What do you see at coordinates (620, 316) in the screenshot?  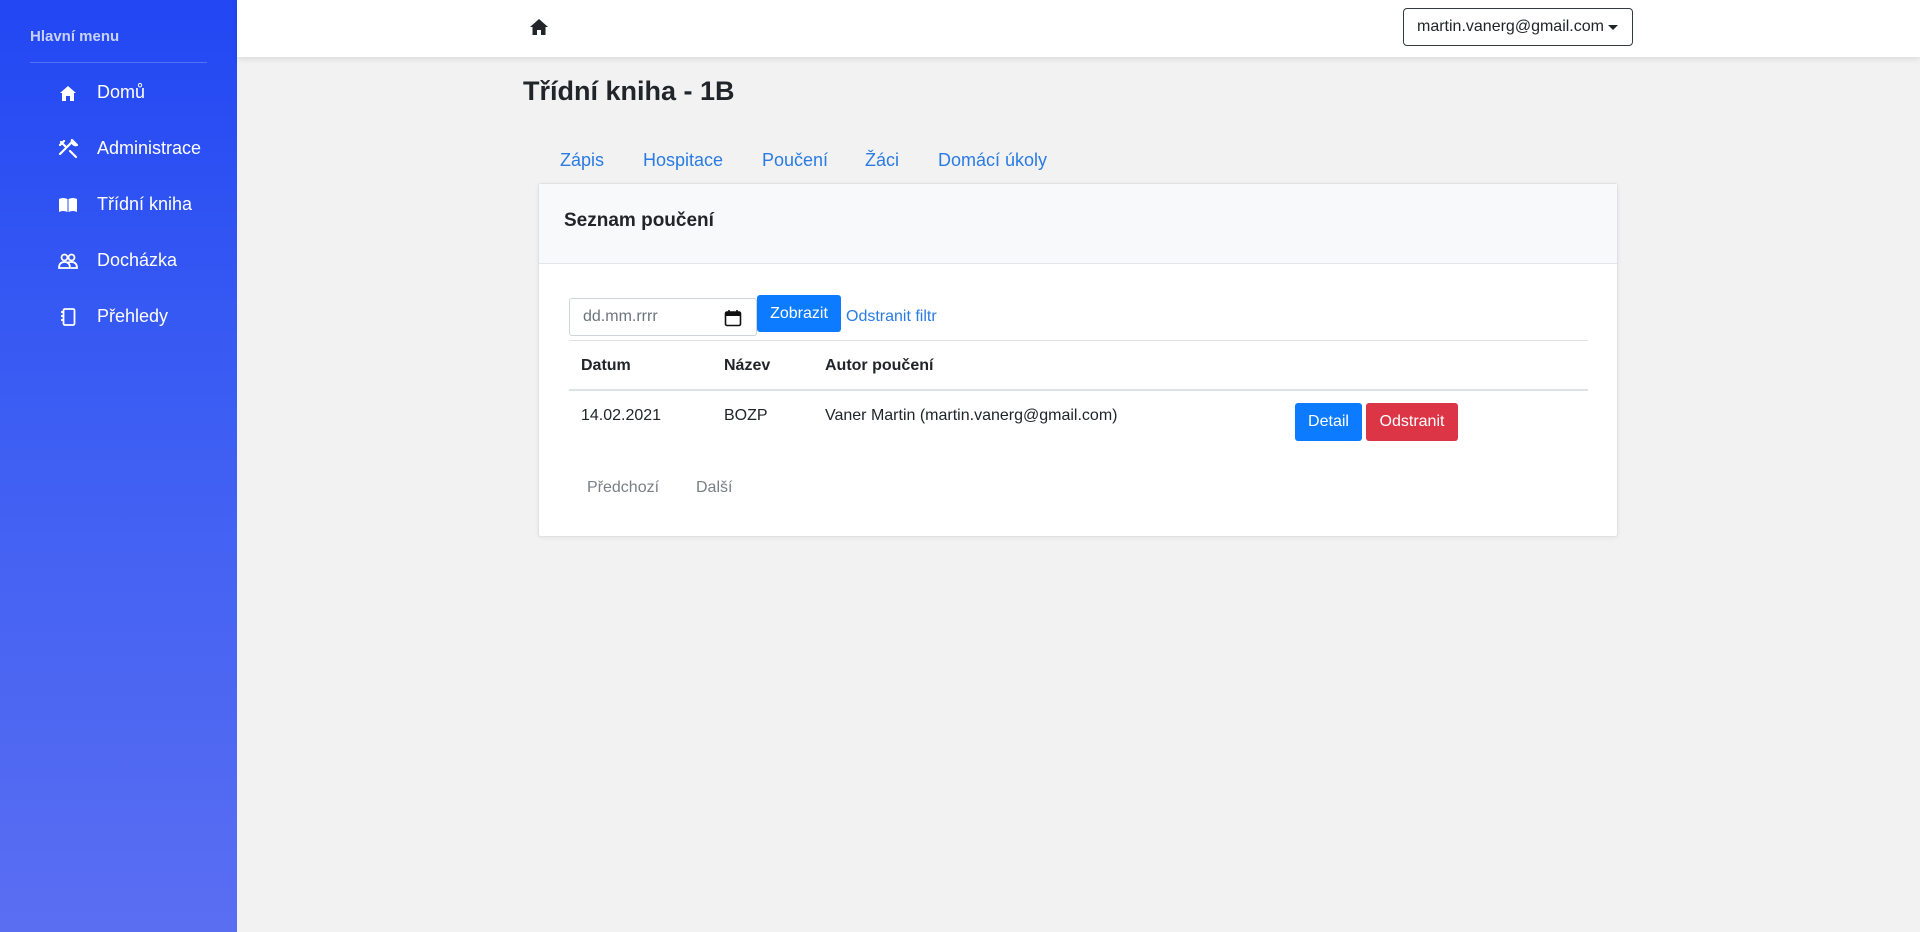 I see `date-placeholder: dd.mm.rrrr` at bounding box center [620, 316].